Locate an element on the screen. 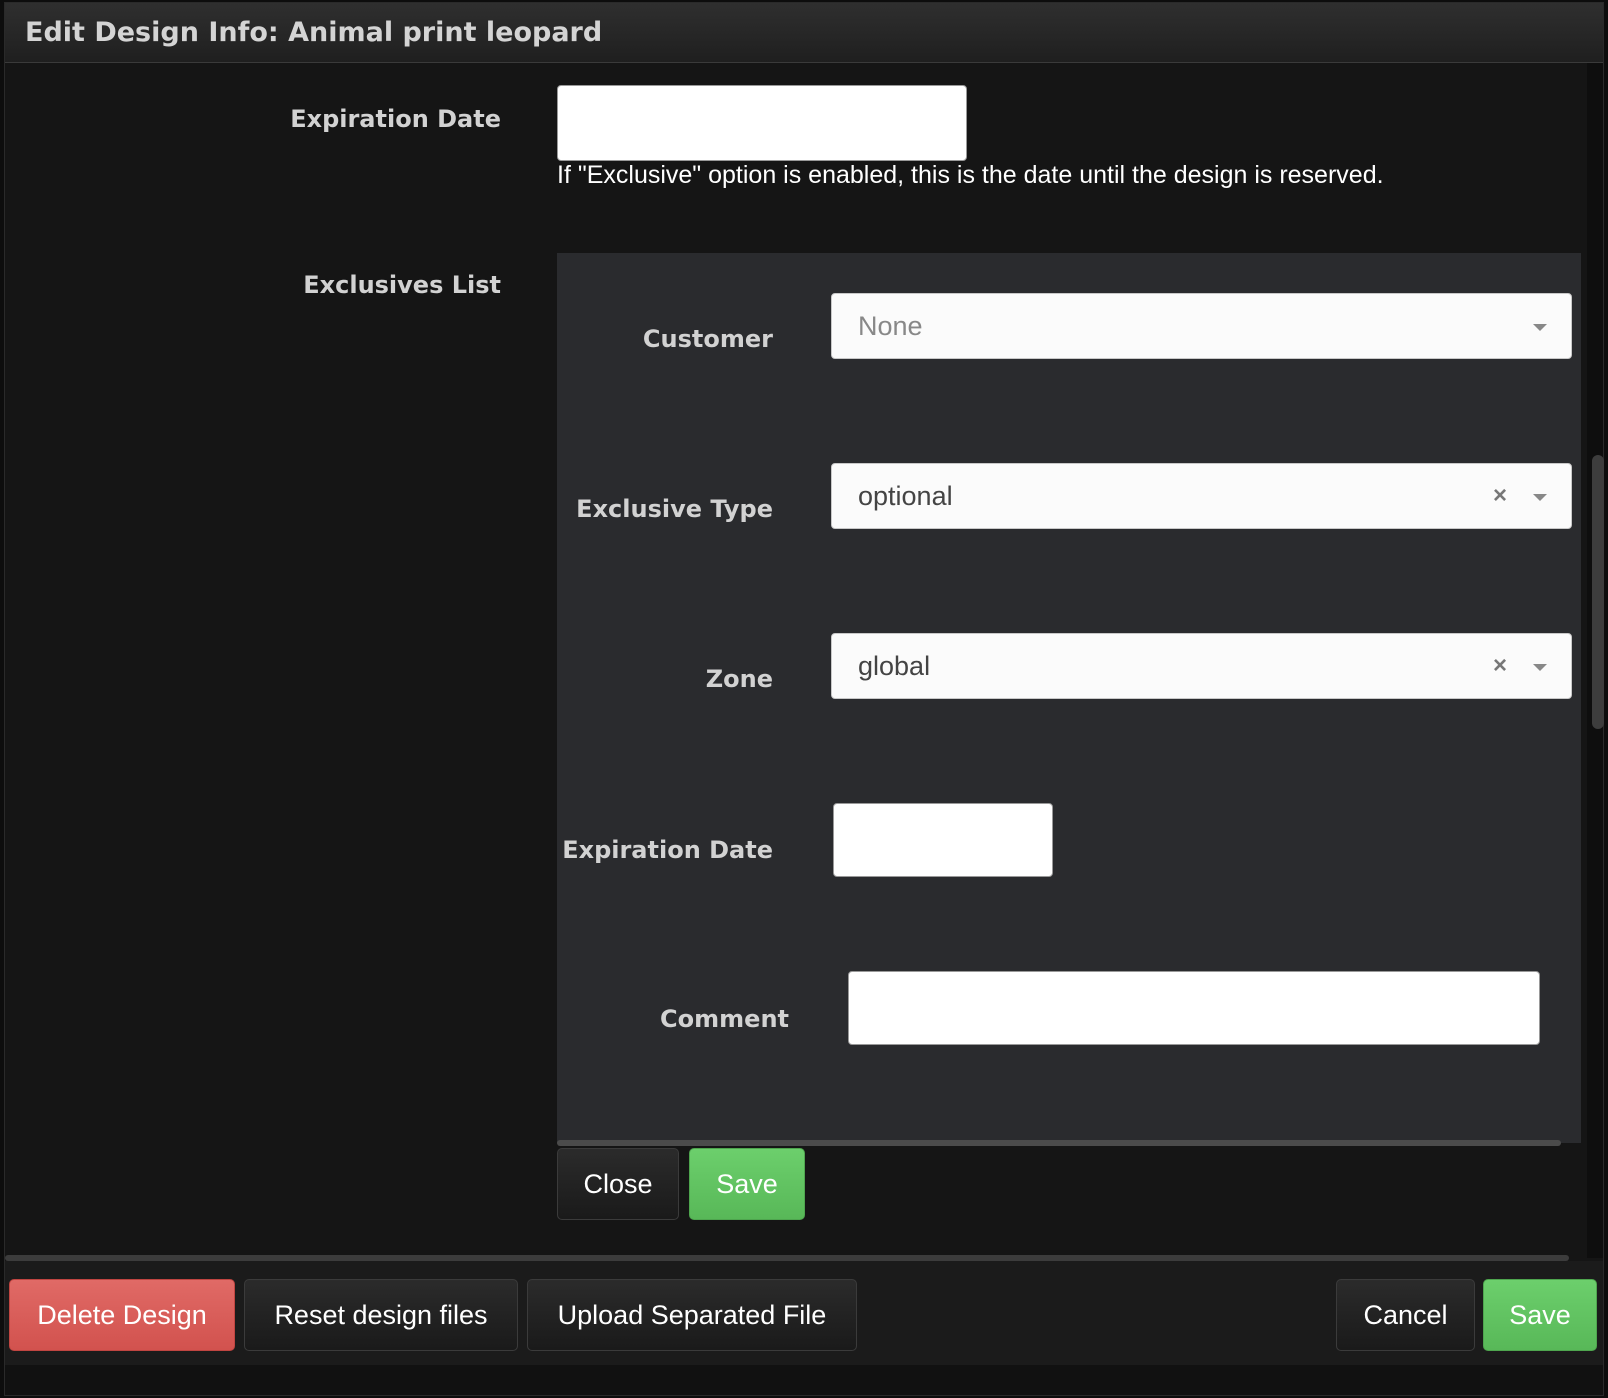 Image resolution: width=1608 pixels, height=1398 pixels. close-button: Close is located at coordinates (618, 1184).